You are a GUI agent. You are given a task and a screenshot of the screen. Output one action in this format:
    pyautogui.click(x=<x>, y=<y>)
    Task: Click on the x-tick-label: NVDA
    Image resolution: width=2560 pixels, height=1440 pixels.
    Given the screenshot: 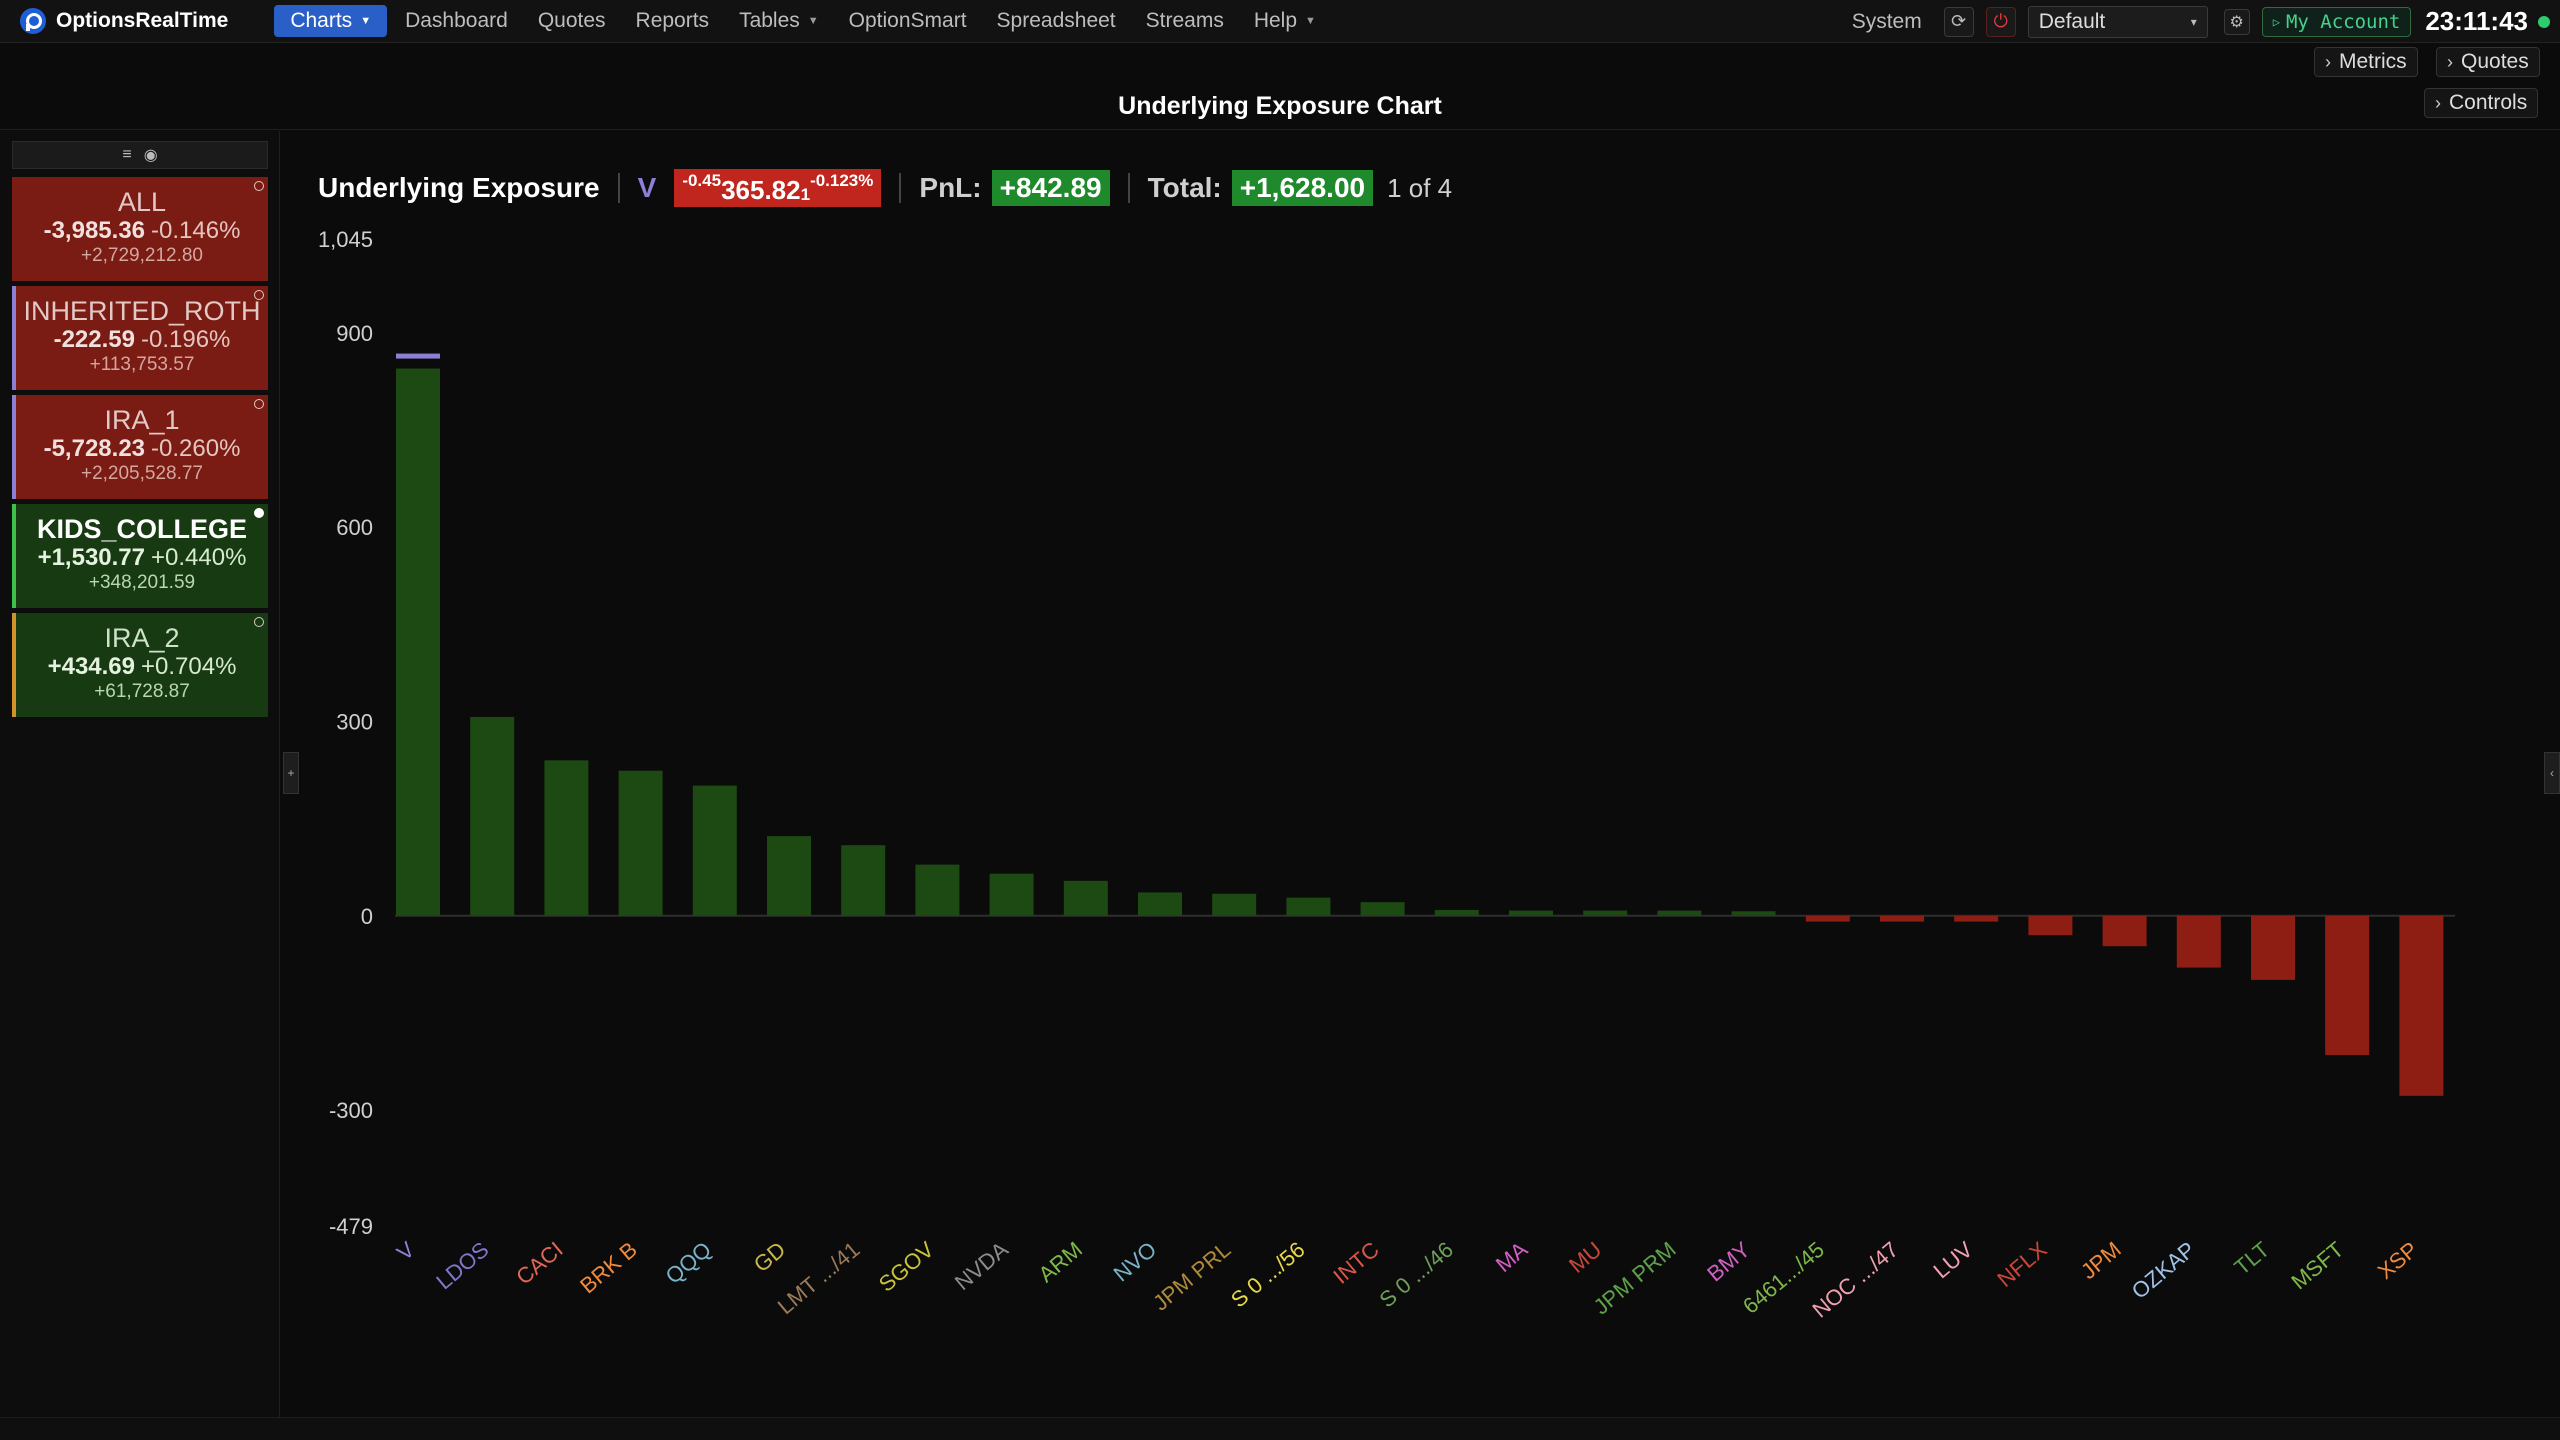 What is the action you would take?
    pyautogui.click(x=981, y=1265)
    